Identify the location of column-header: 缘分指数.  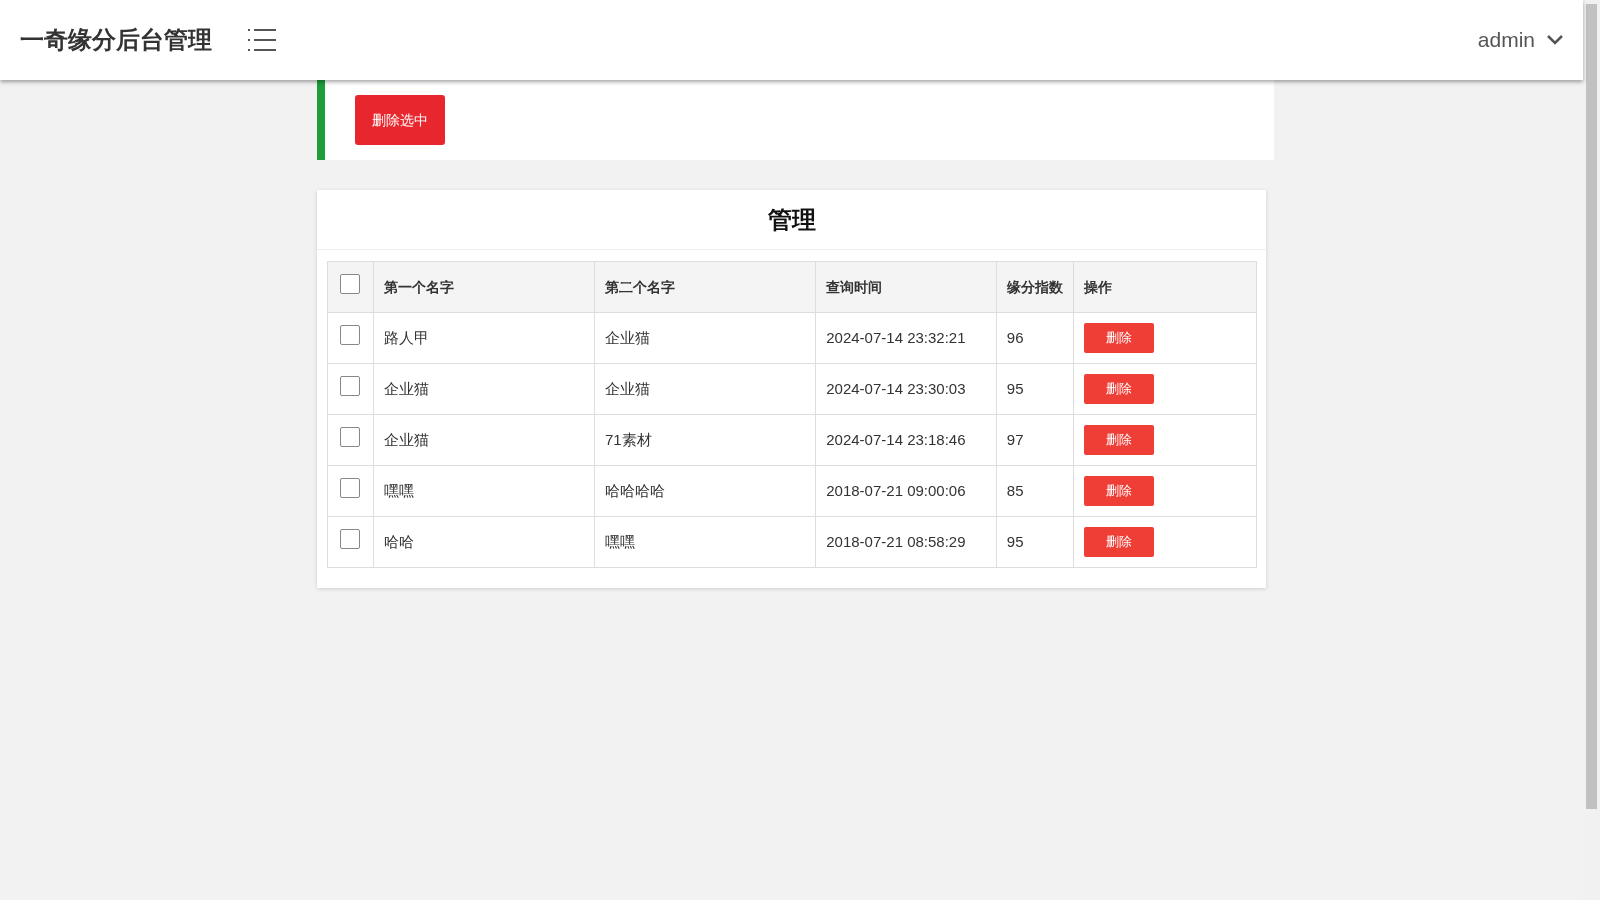
(1035, 287).